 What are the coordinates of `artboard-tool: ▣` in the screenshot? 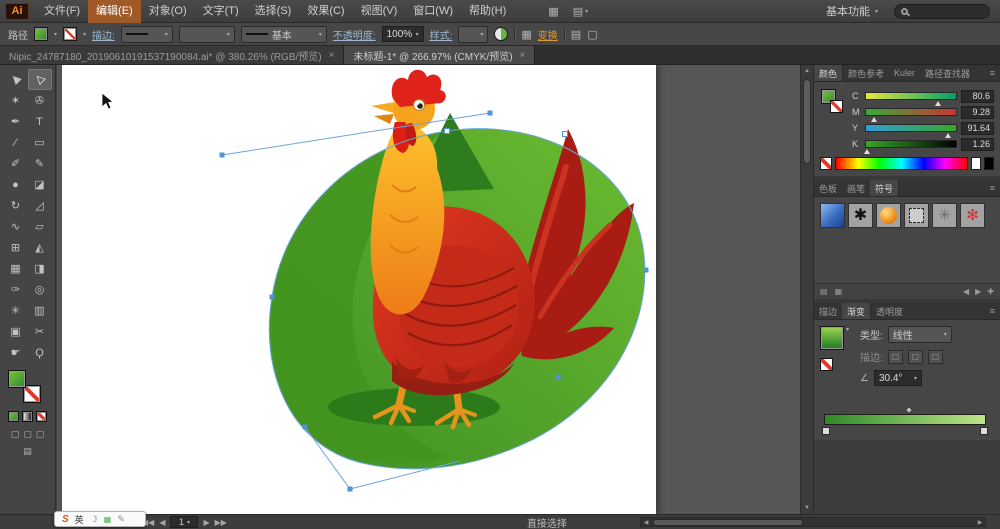 It's located at (16, 331).